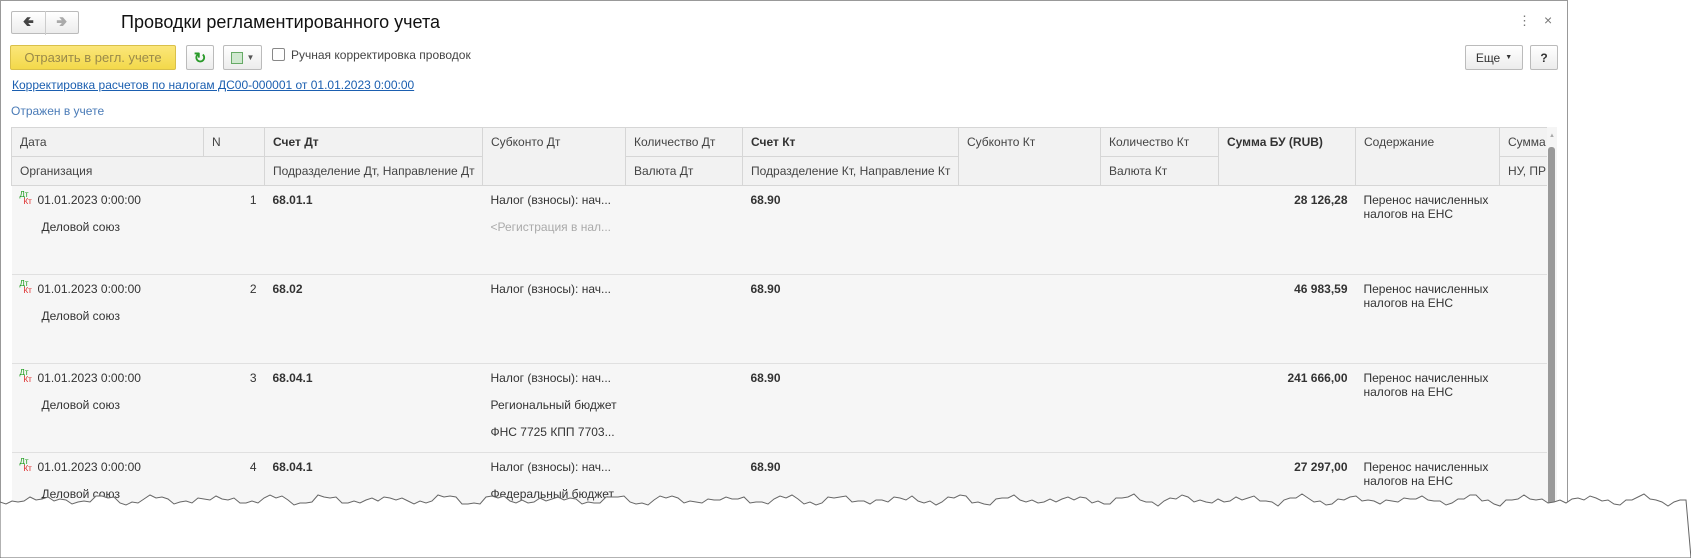  I want to click on navigation-buttons: 🢀 🢂, so click(45, 22).